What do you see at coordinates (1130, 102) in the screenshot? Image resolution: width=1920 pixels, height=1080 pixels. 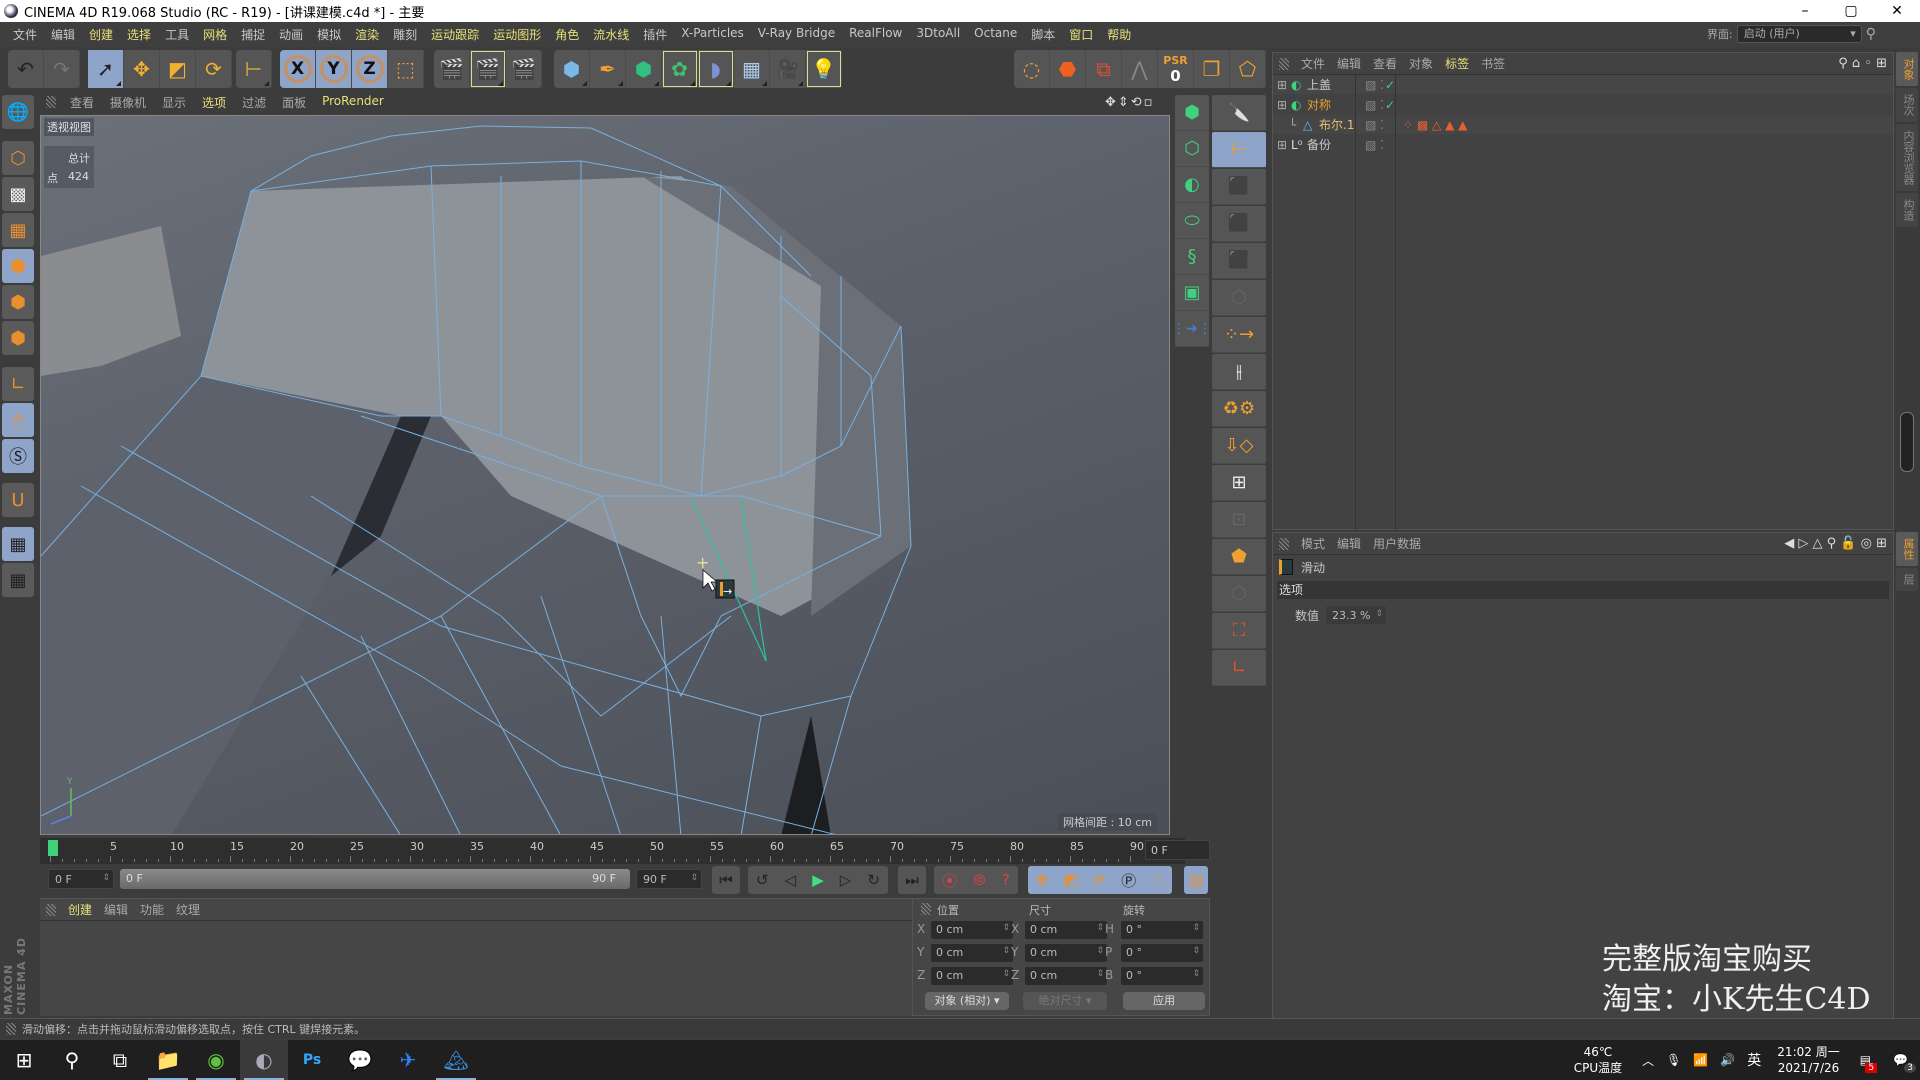 I see `viewport-nav-icons: ✥⇕⟲▫` at bounding box center [1130, 102].